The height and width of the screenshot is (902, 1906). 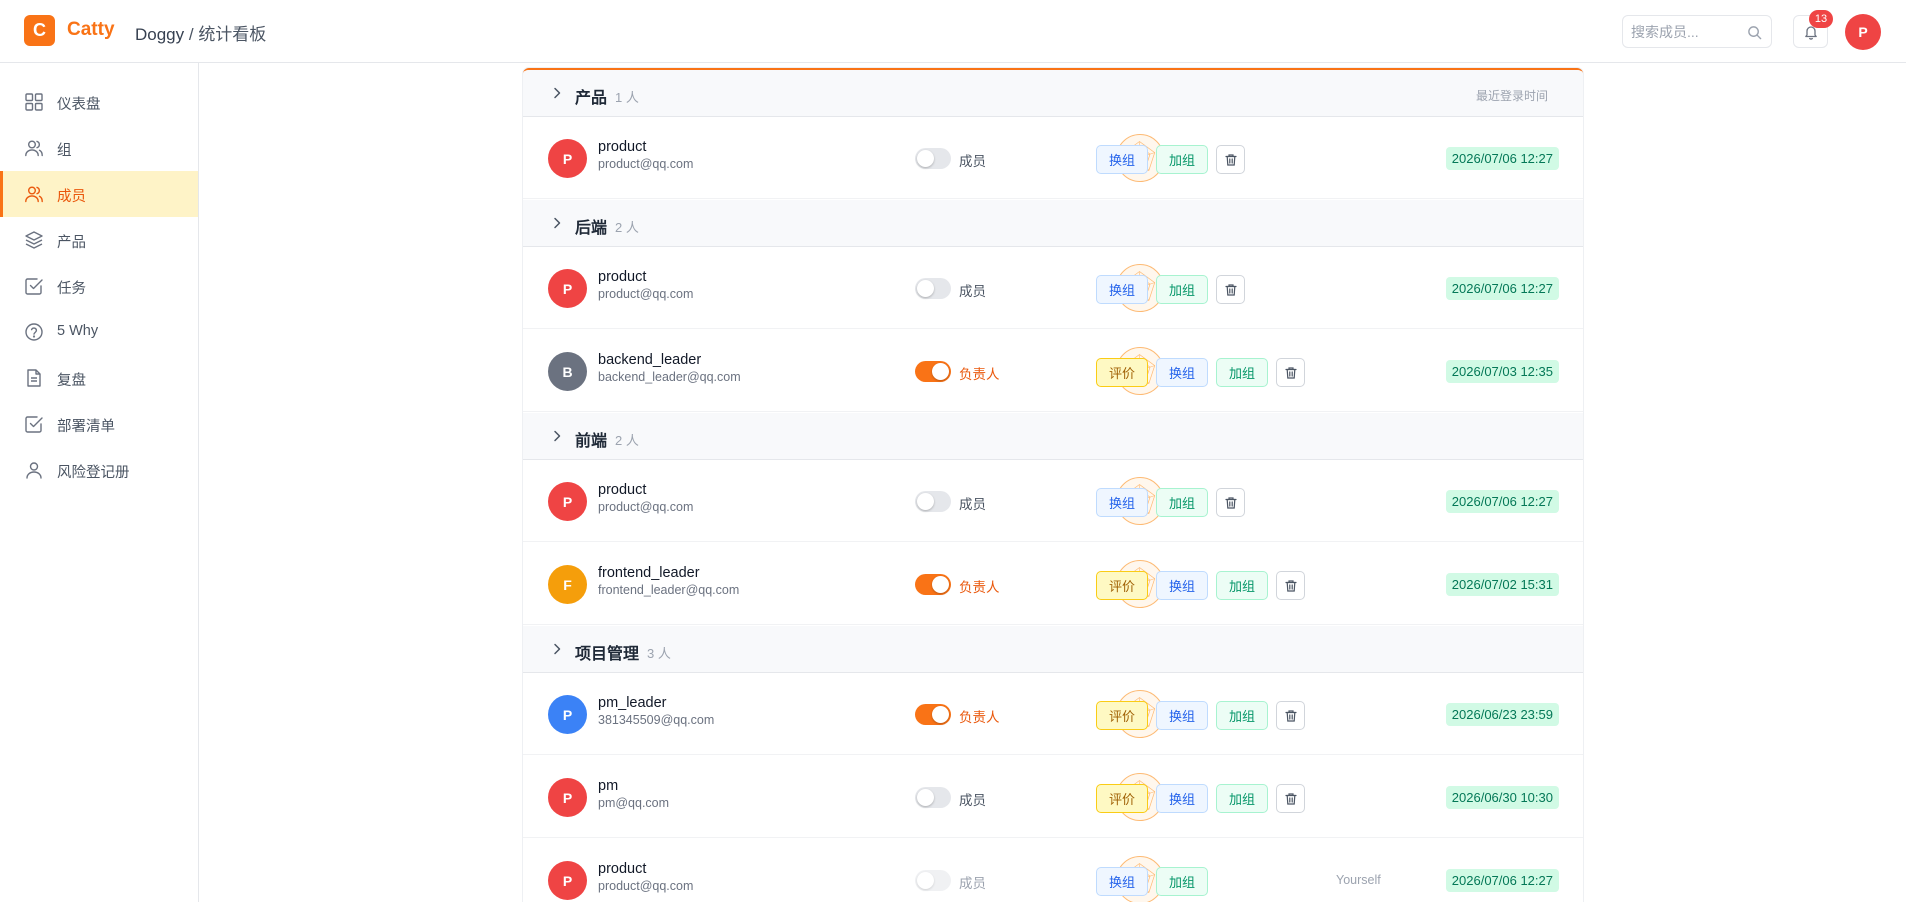 What do you see at coordinates (627, 97) in the screenshot?
I see `group-member-count: 1 人` at bounding box center [627, 97].